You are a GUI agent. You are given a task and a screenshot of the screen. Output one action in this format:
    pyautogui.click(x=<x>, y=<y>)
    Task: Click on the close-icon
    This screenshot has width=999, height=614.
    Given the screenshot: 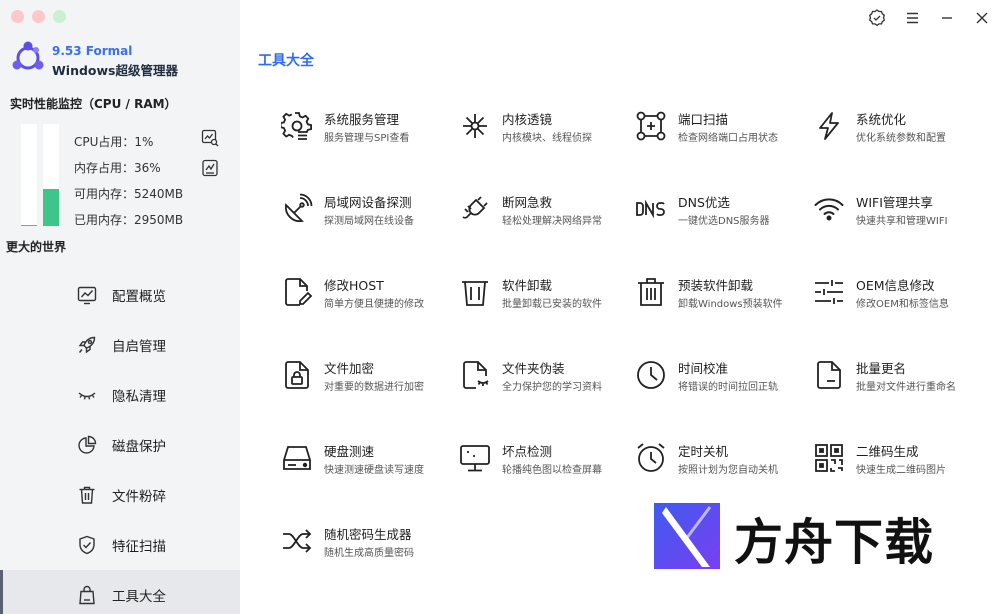 What is the action you would take?
    pyautogui.click(x=982, y=18)
    